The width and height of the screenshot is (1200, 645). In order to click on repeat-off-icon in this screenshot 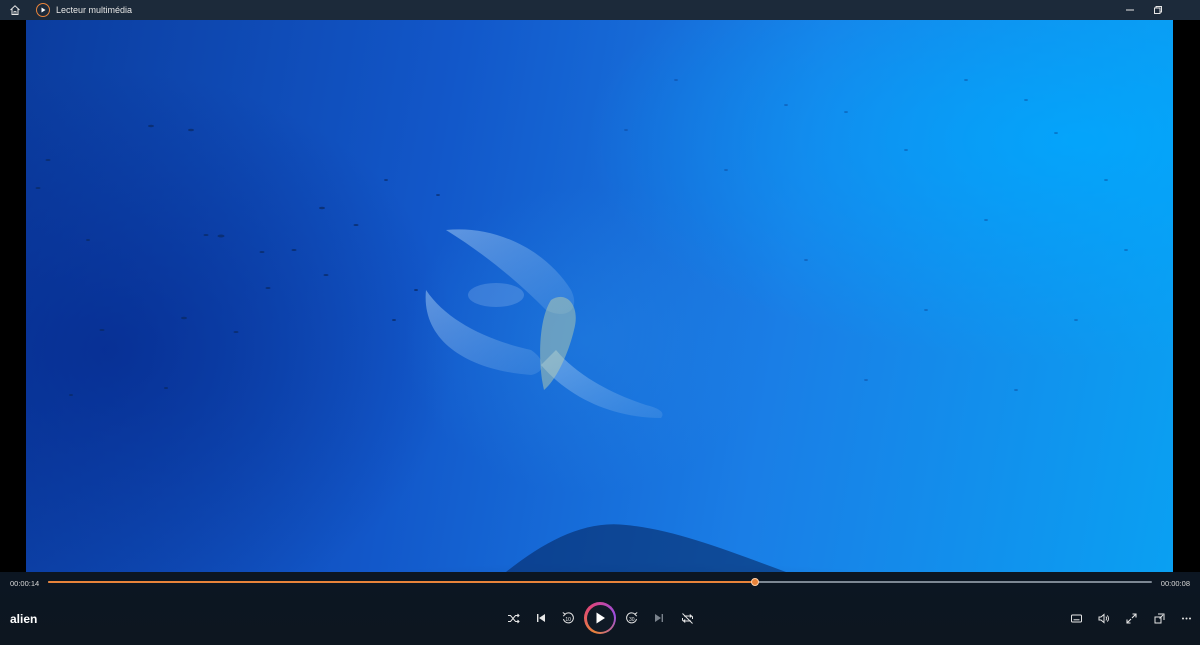, I will do `click(687, 618)`.